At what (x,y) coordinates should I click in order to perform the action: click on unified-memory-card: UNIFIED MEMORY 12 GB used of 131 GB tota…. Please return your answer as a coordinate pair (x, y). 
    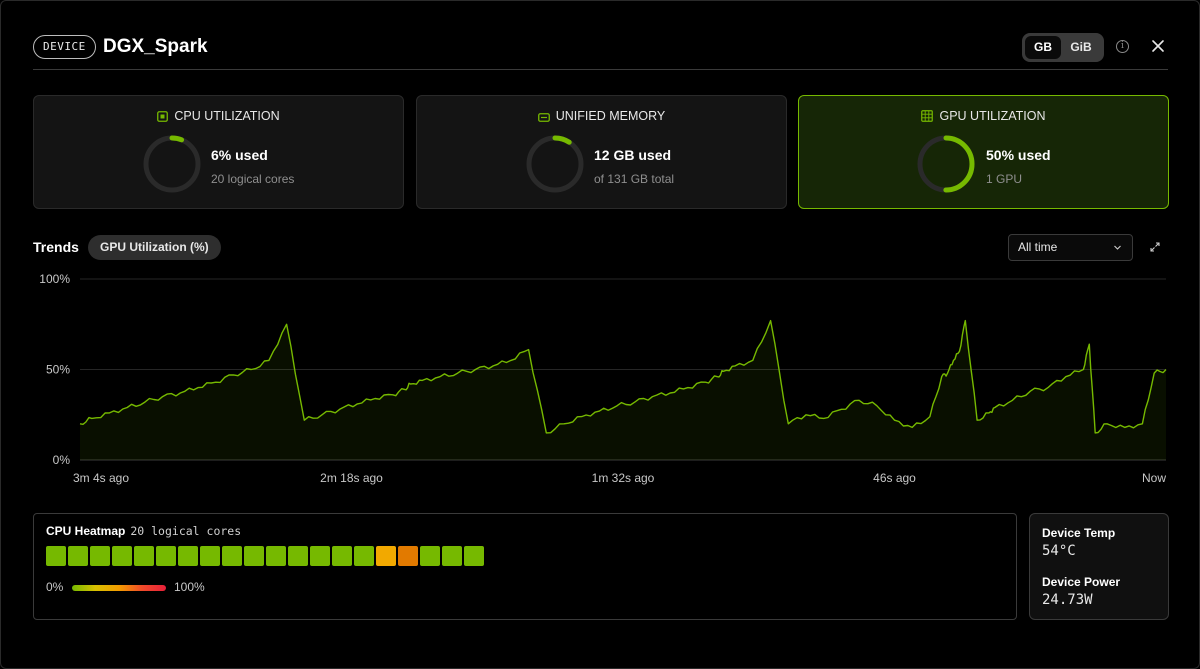
    Looking at the image, I should click on (601, 152).